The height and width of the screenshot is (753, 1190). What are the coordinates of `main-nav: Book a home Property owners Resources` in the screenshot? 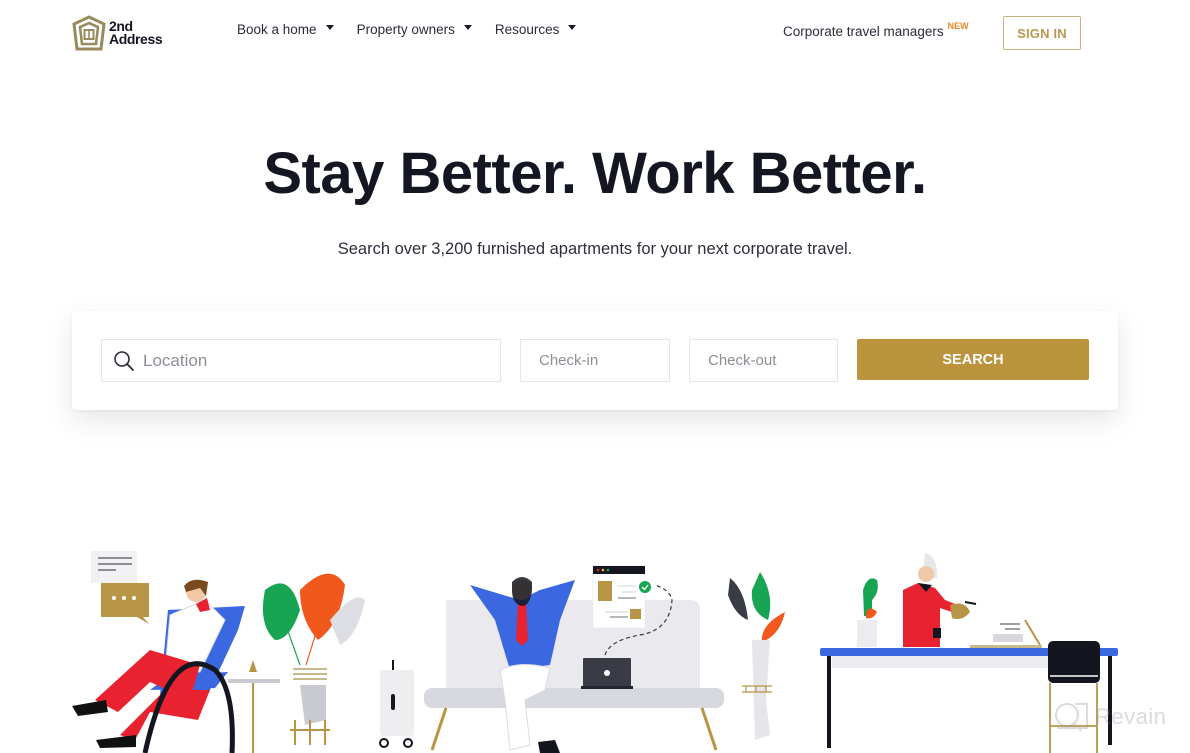 It's located at (418, 29).